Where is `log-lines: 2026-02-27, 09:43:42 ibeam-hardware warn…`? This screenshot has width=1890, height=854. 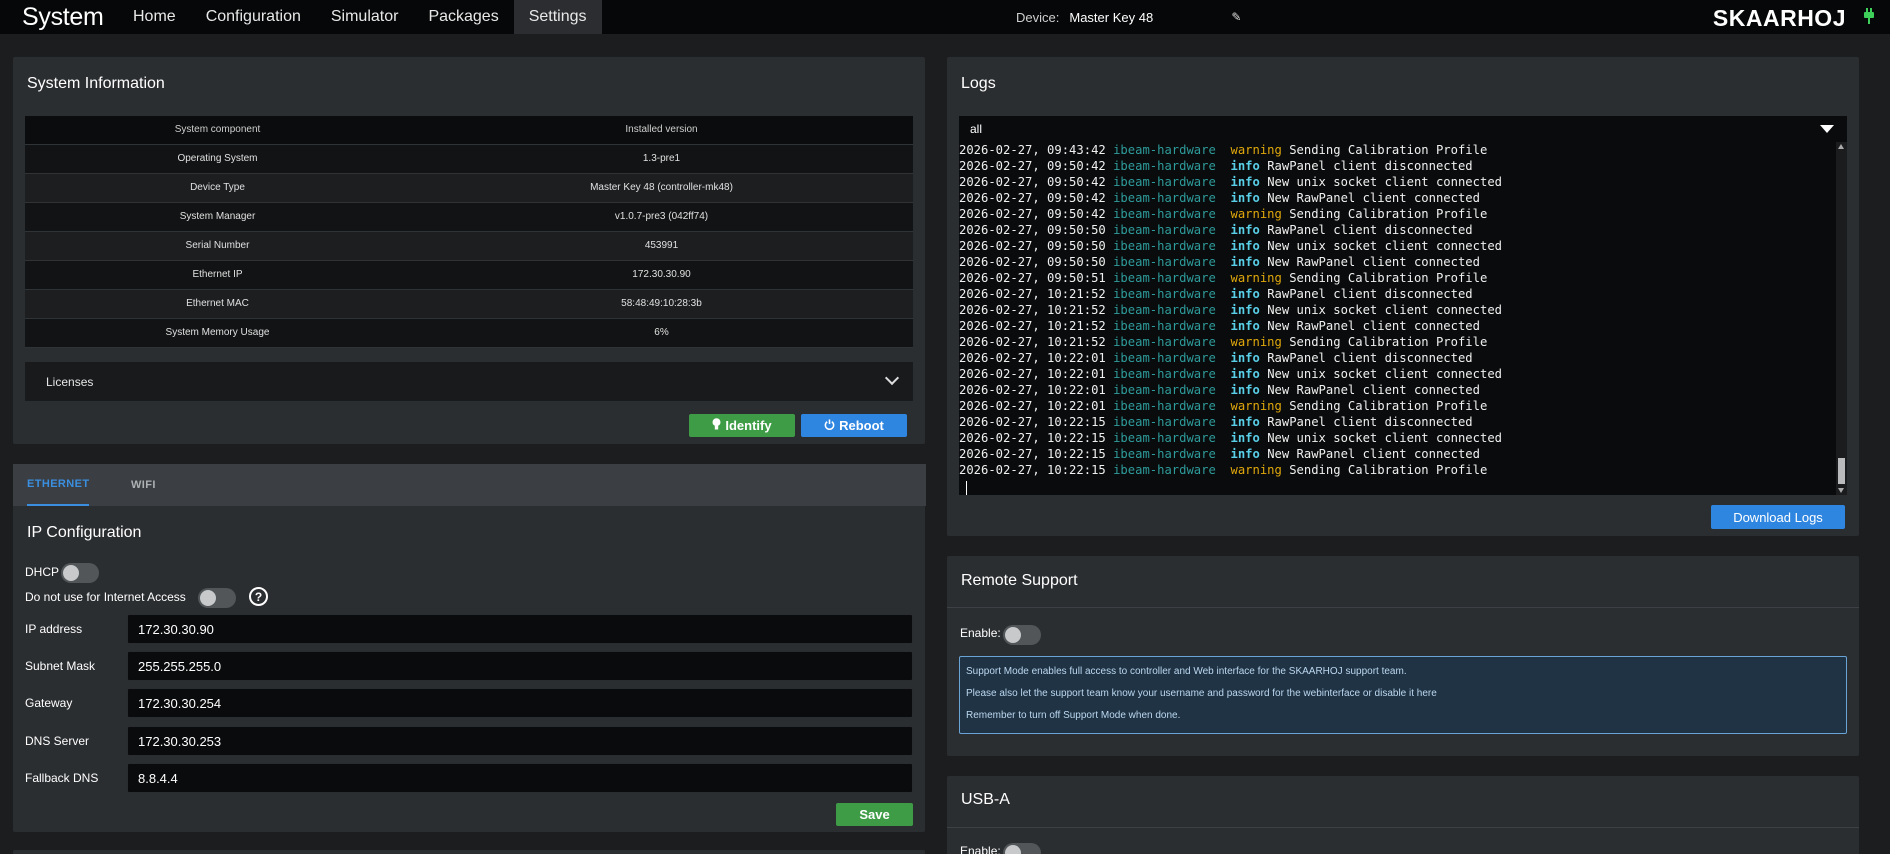 log-lines: 2026-02-27, 09:43:42 ibeam-hardware warn… is located at coordinates (1230, 310).